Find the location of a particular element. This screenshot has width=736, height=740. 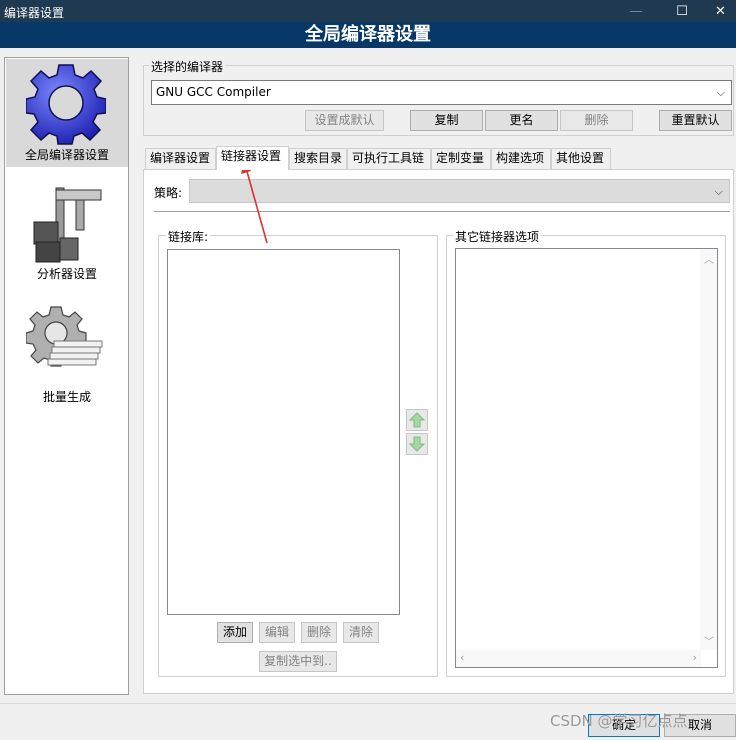

tab-custom-variables: 定制变量 is located at coordinates (461, 158).